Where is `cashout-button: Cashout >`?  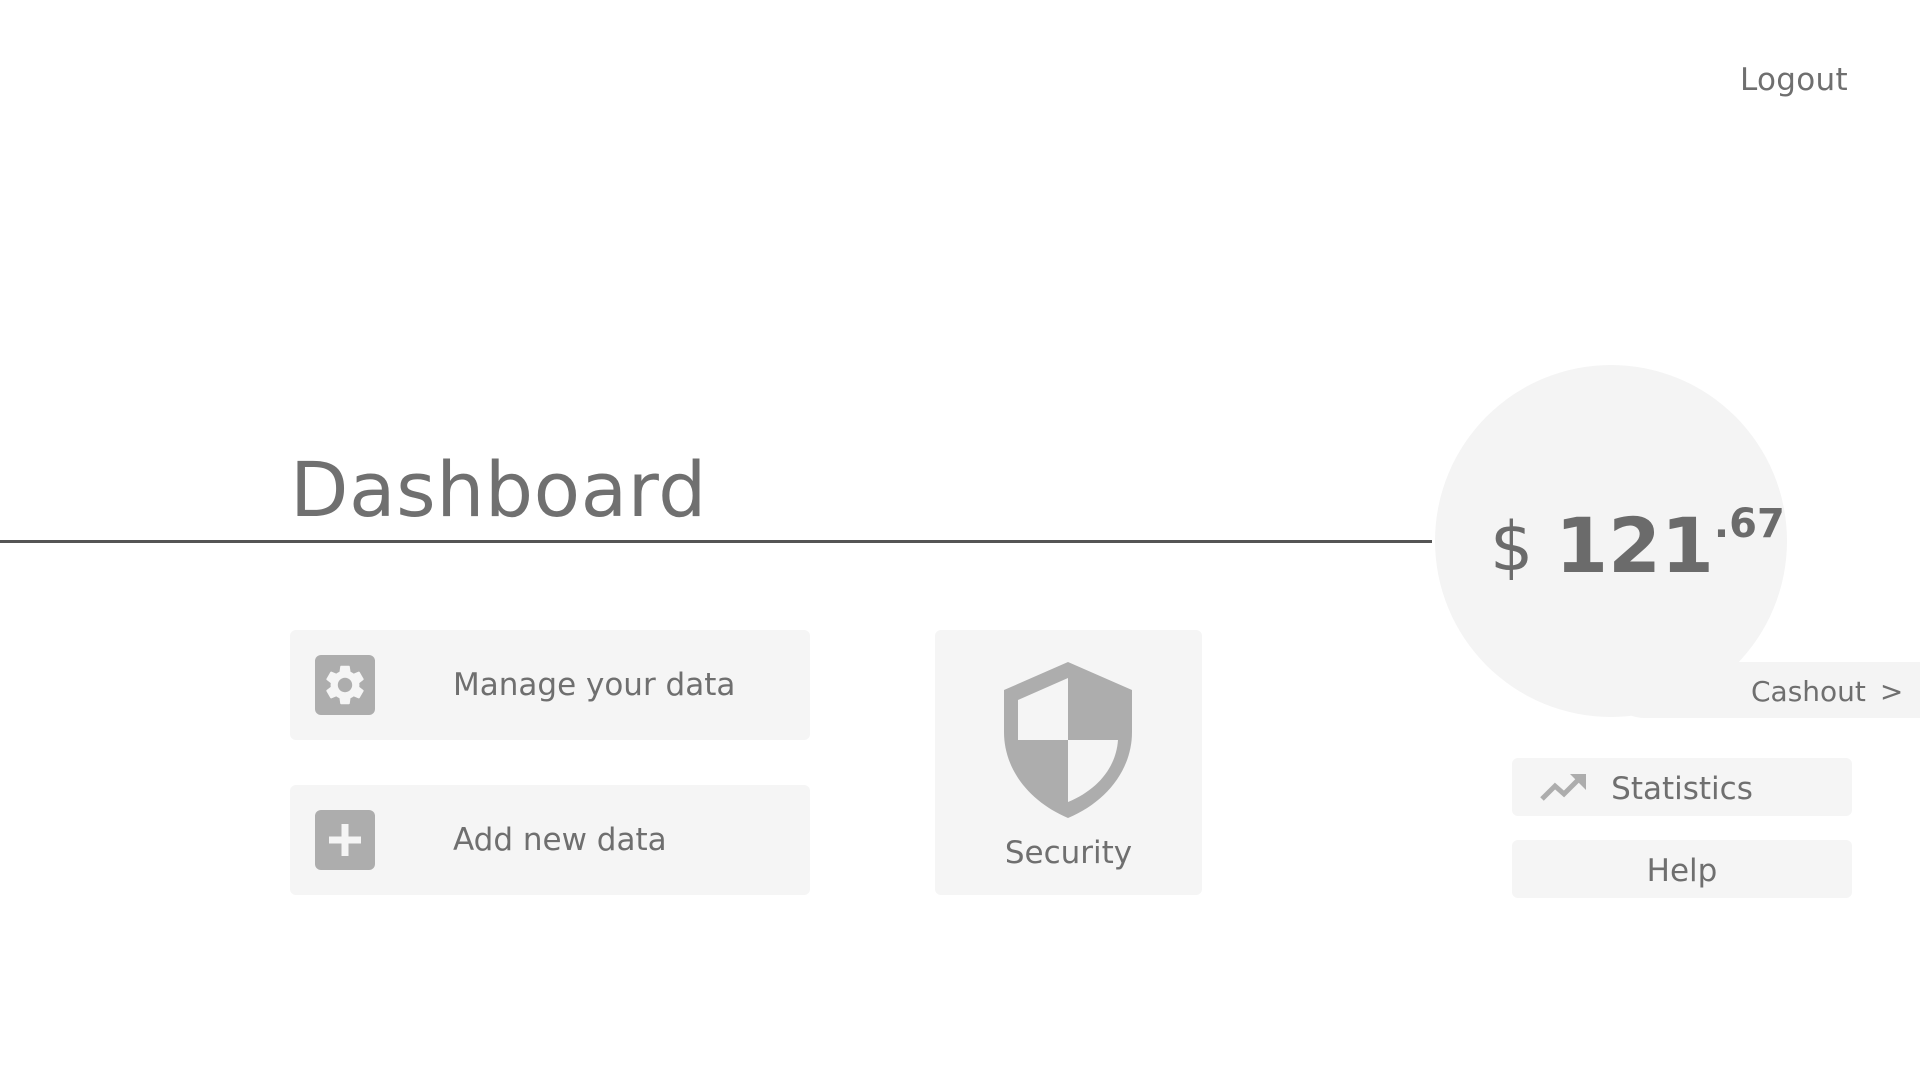
cashout-button: Cashout > is located at coordinates (1762, 690).